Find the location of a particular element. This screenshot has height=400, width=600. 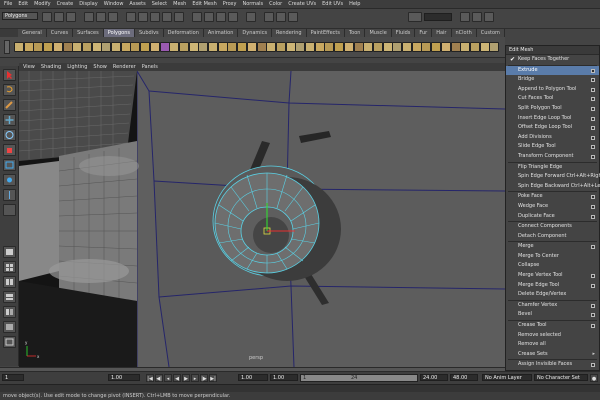

mask-face-icon is located at coordinates (167, 17).